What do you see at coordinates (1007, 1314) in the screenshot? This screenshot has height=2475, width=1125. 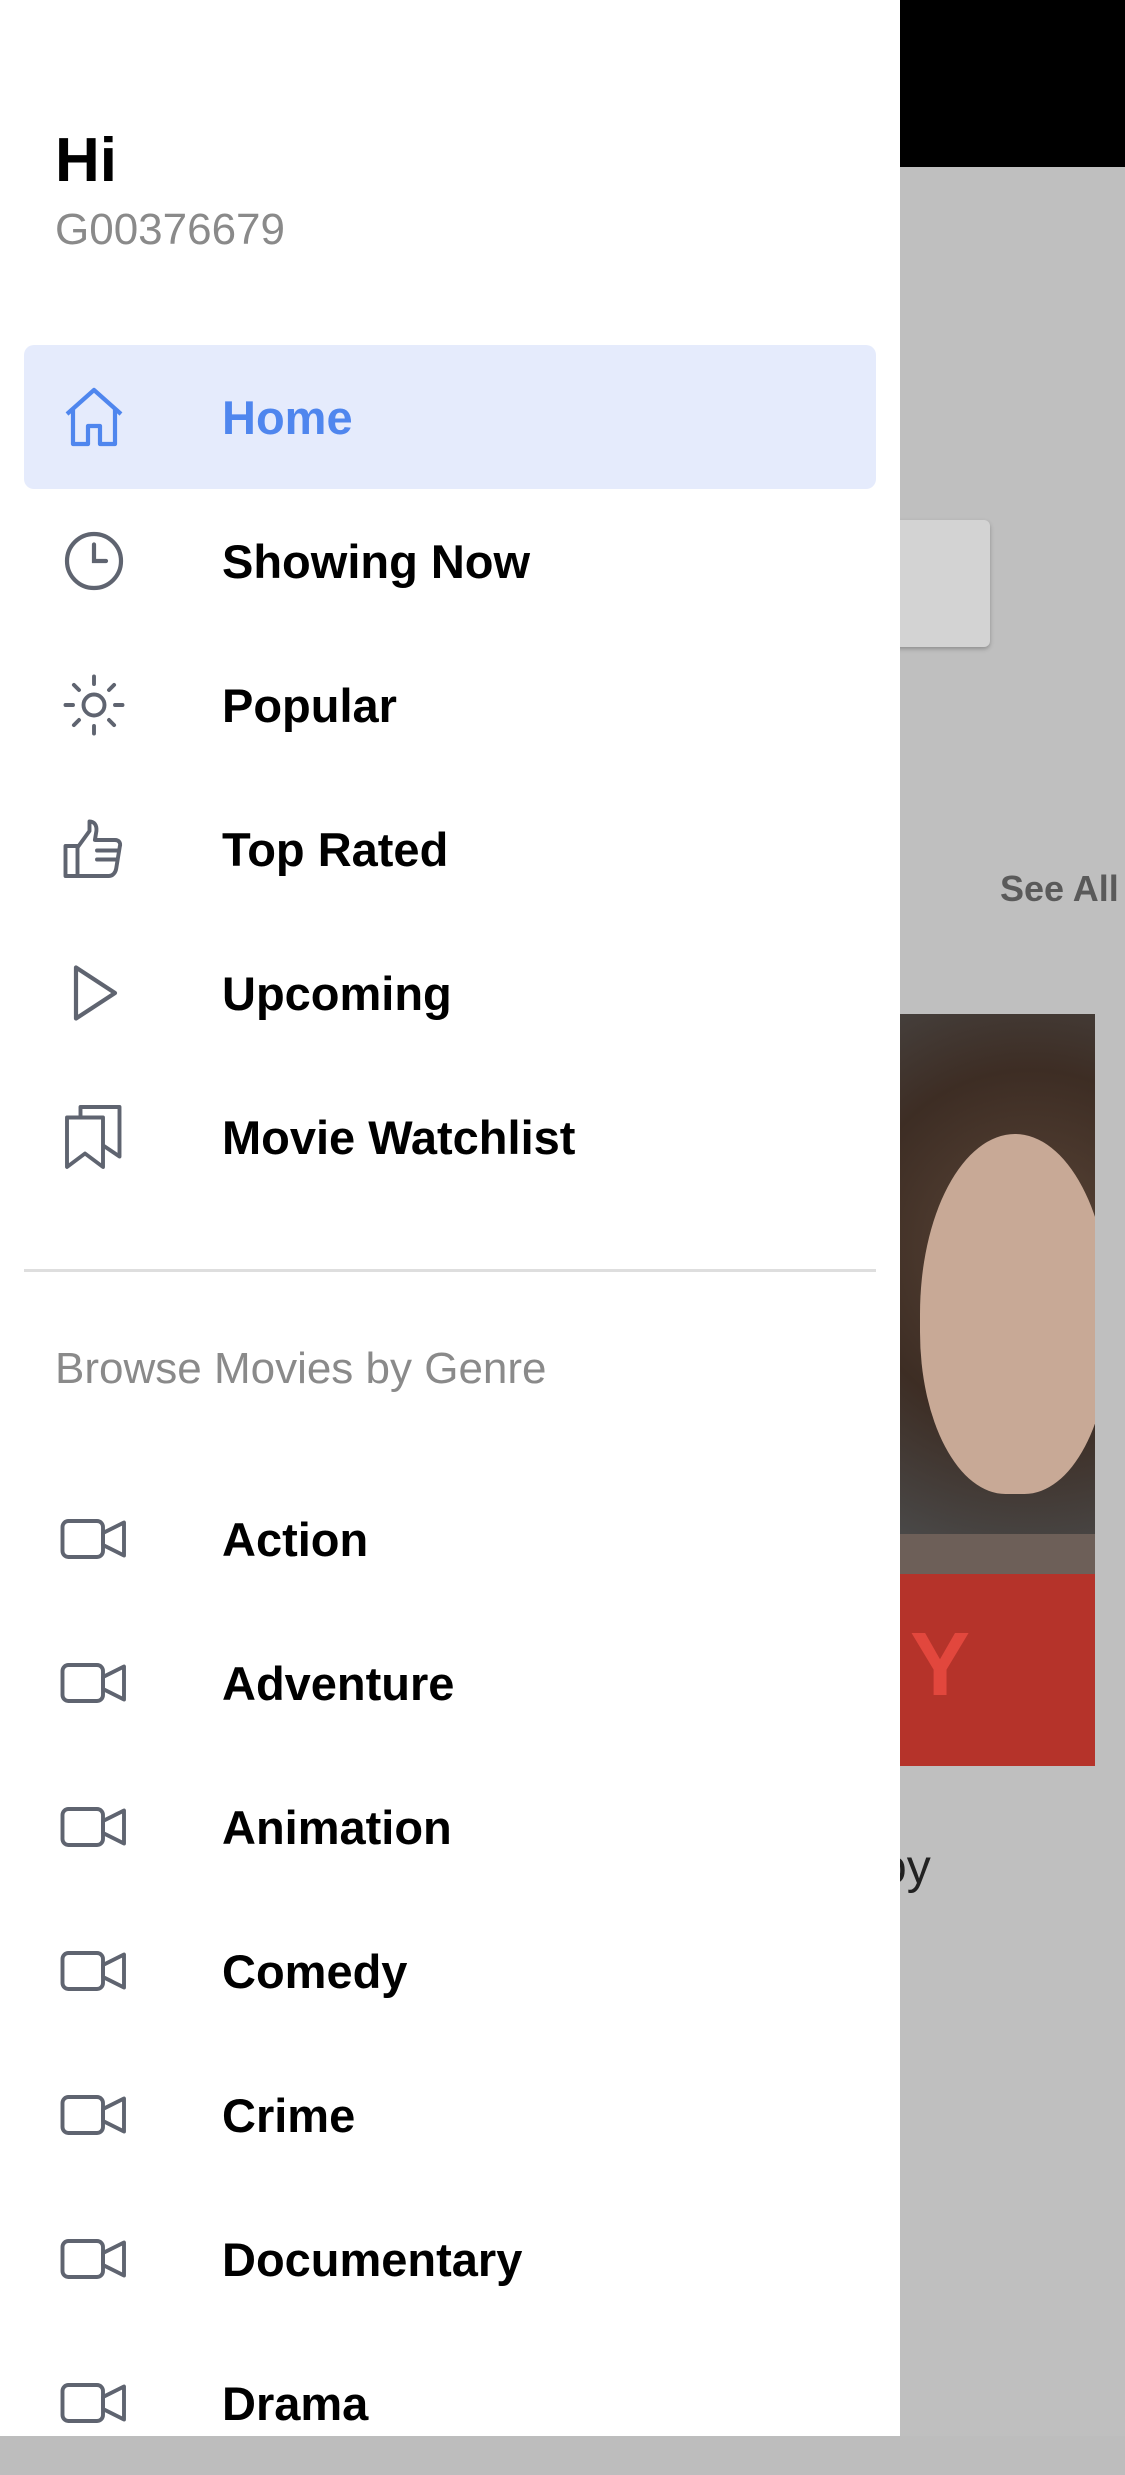 I see `poster-face` at bounding box center [1007, 1314].